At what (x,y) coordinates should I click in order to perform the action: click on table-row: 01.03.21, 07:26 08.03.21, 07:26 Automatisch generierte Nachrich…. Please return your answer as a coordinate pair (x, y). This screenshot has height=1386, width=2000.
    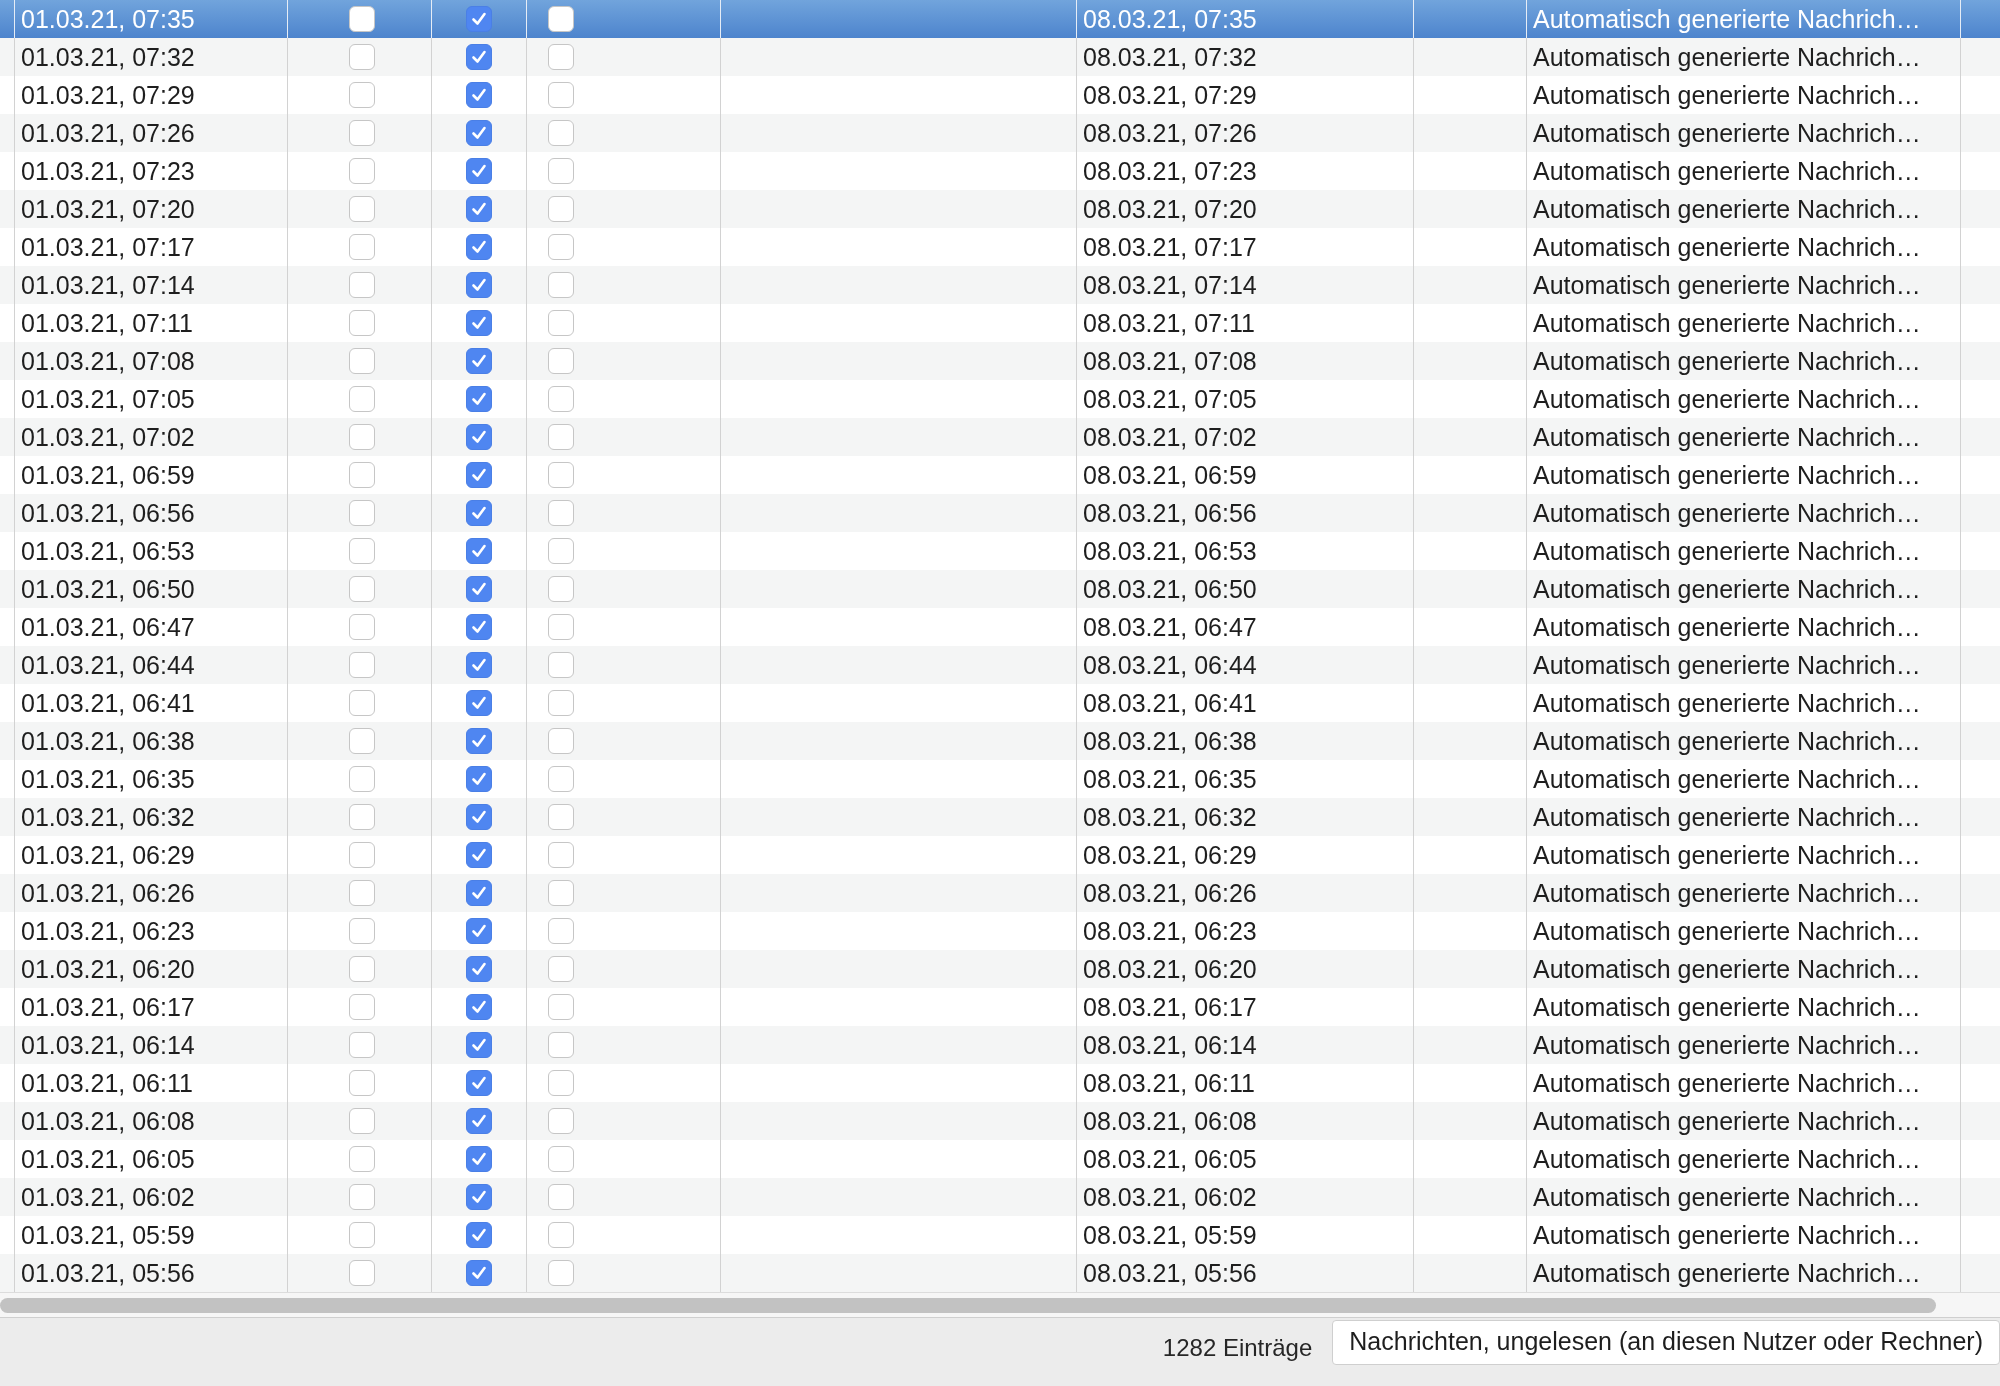
    Looking at the image, I should click on (1000, 133).